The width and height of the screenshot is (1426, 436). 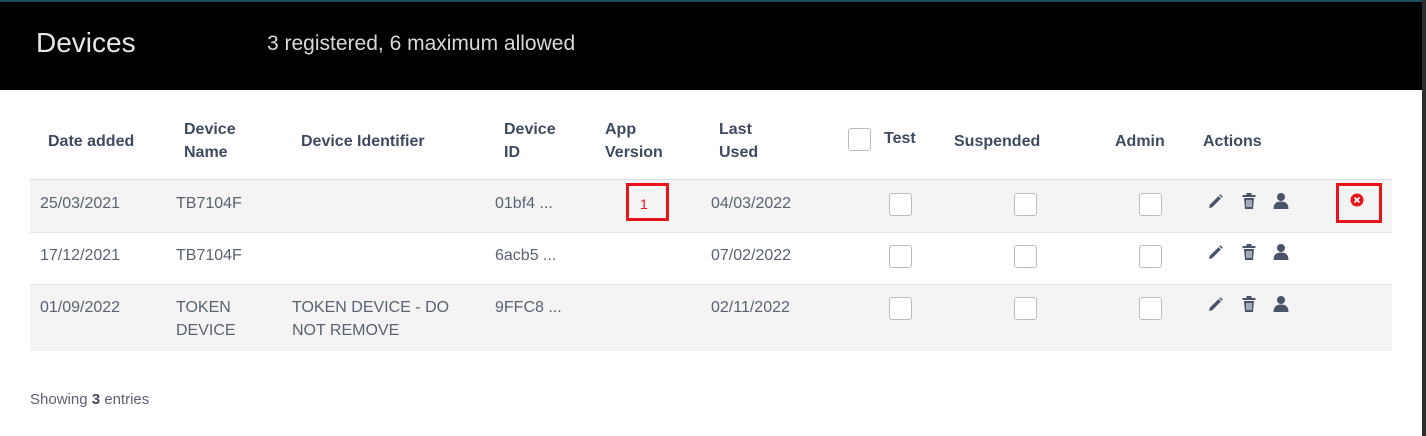 I want to click on col-device-name-line2: Name, so click(x=206, y=152).